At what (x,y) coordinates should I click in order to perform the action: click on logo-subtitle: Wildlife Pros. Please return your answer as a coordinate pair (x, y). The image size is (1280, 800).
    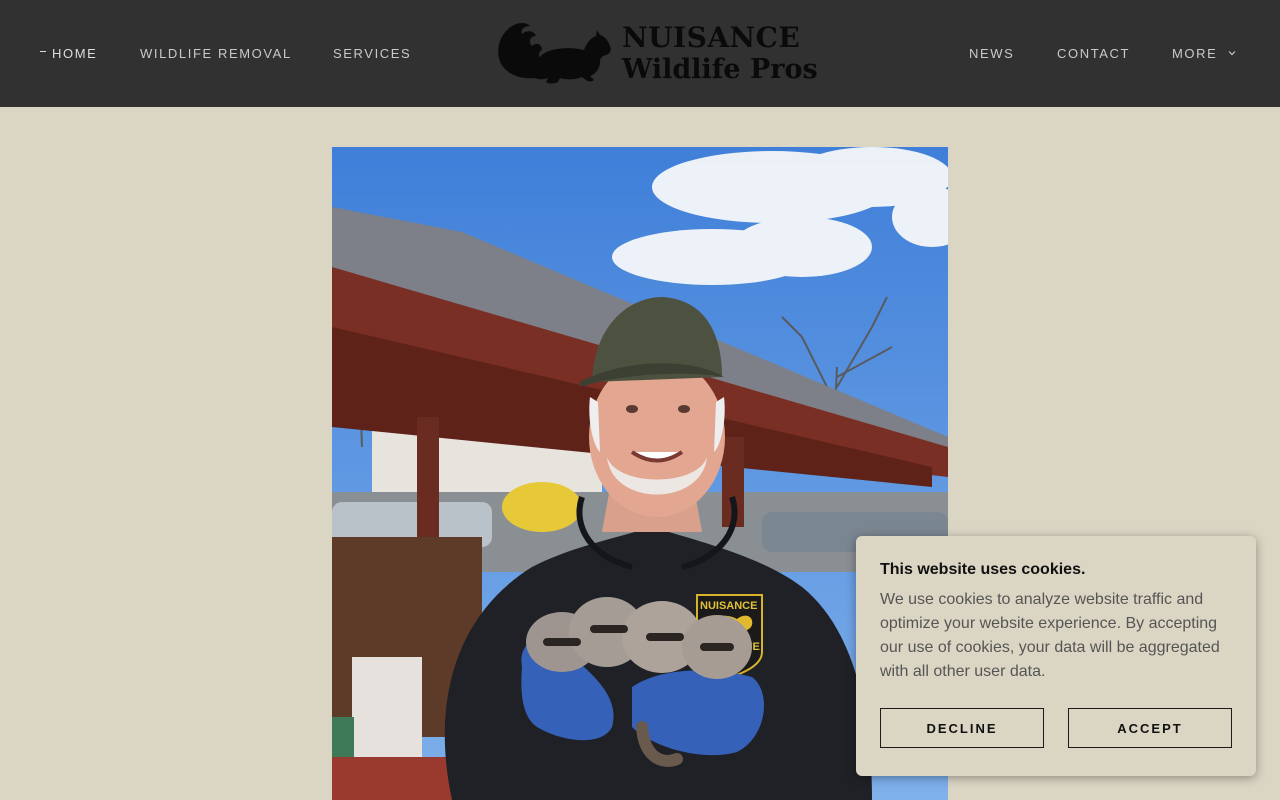
    Looking at the image, I should click on (720, 69).